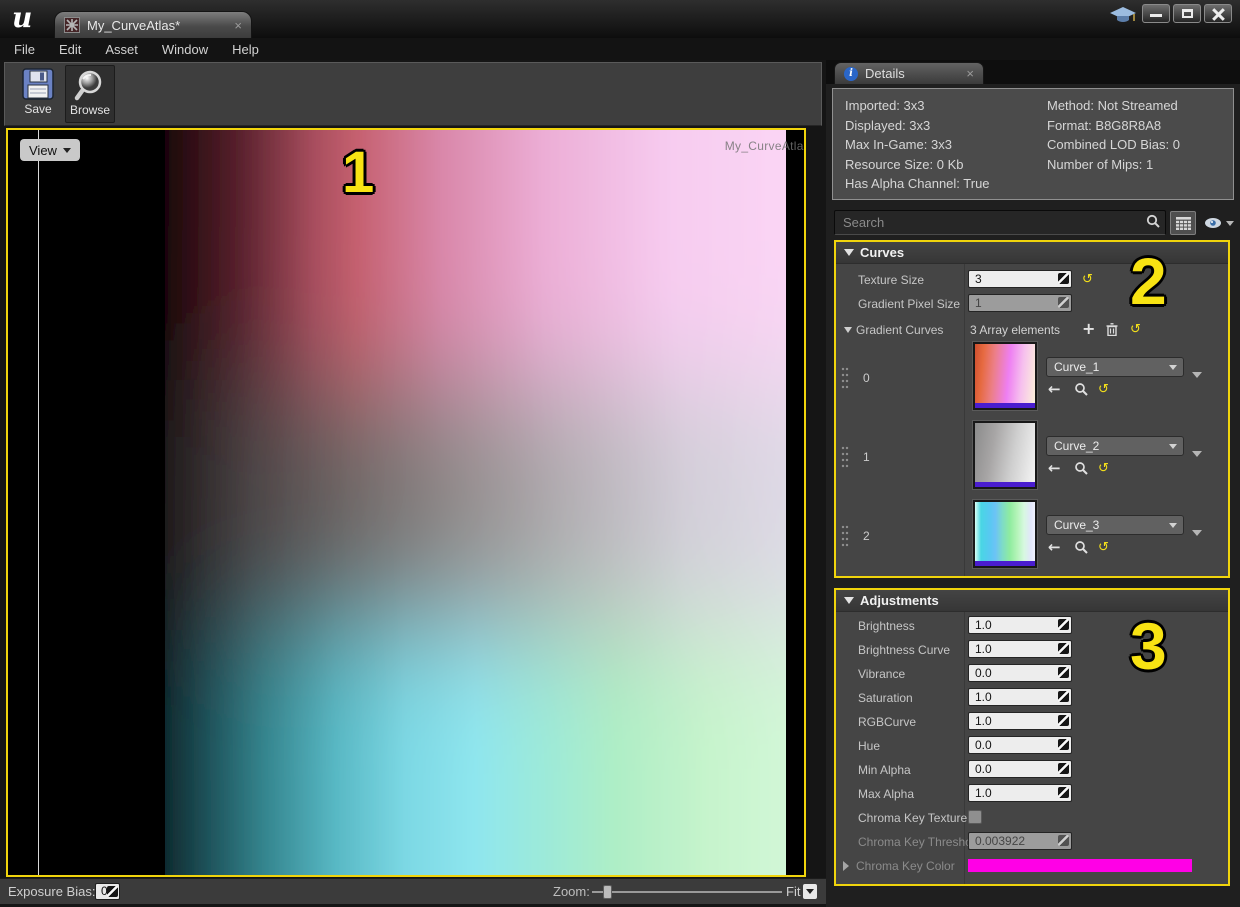 This screenshot has width=1240, height=907. What do you see at coordinates (1080, 865) in the screenshot?
I see `chroma-key-color-swatch` at bounding box center [1080, 865].